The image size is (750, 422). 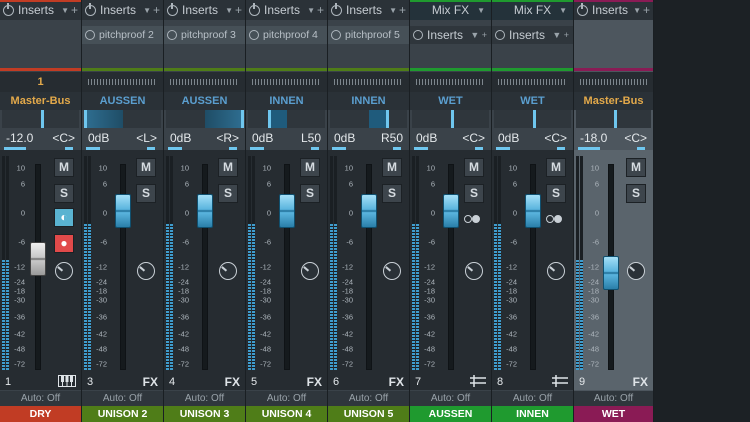 I want to click on insert-slot: pitchproof 5, so click(x=368, y=35).